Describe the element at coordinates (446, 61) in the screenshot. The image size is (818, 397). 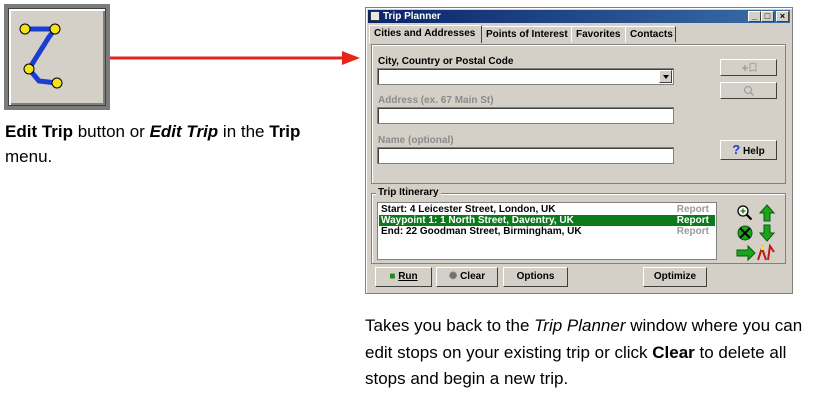
I see `city-label: City, Country or Postal Code` at that location.